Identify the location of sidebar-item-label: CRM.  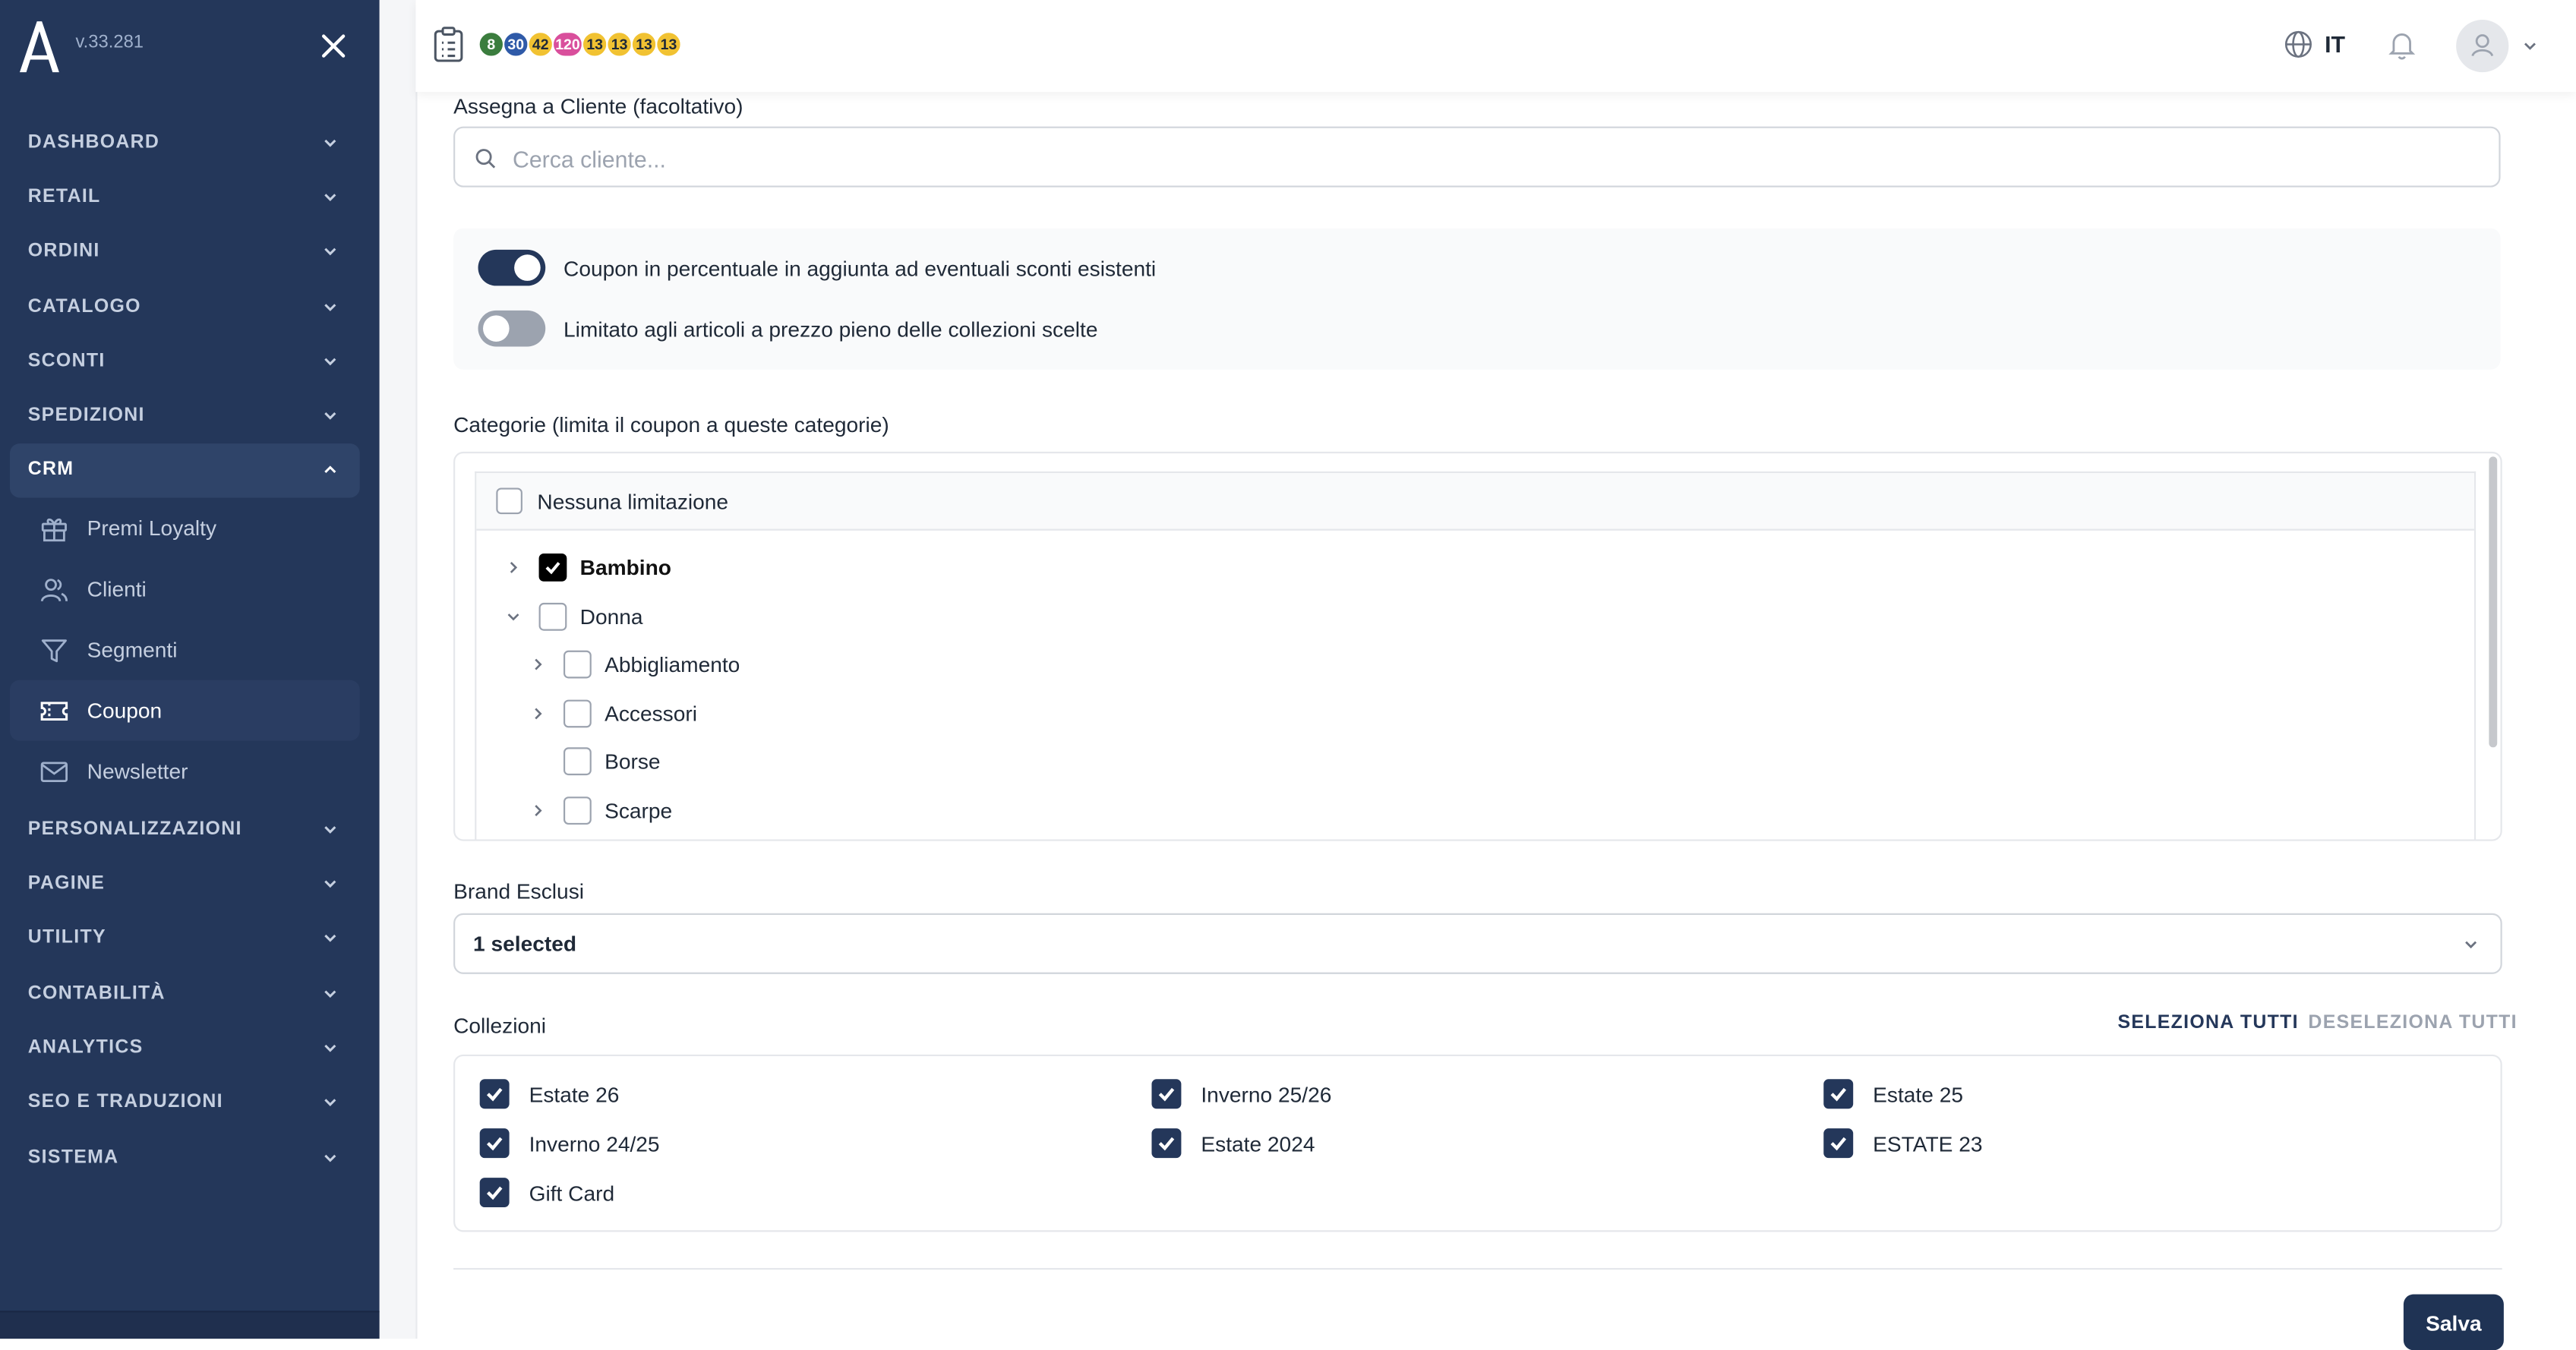
(51, 470).